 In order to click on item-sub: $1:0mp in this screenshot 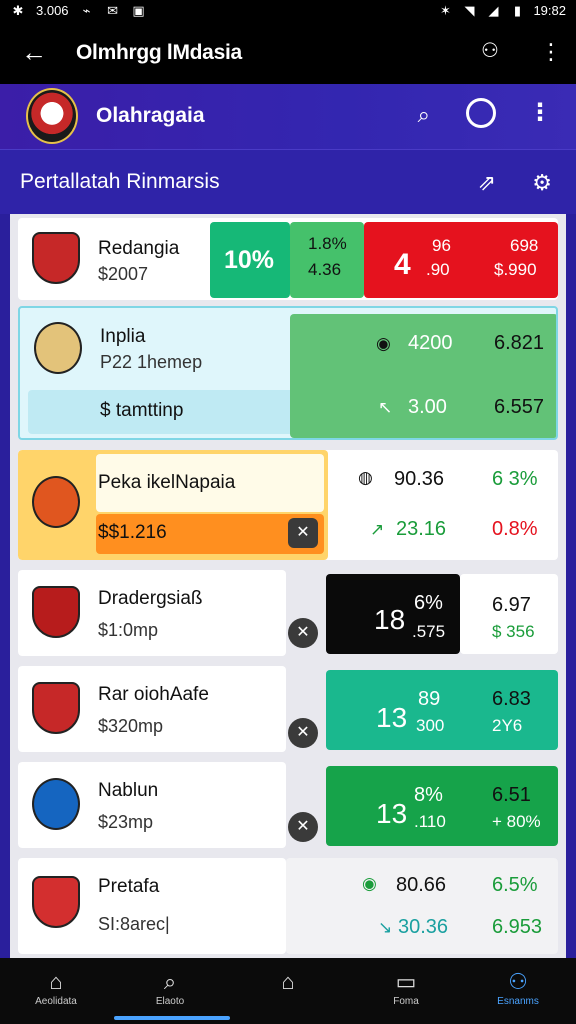, I will do `click(128, 630)`.